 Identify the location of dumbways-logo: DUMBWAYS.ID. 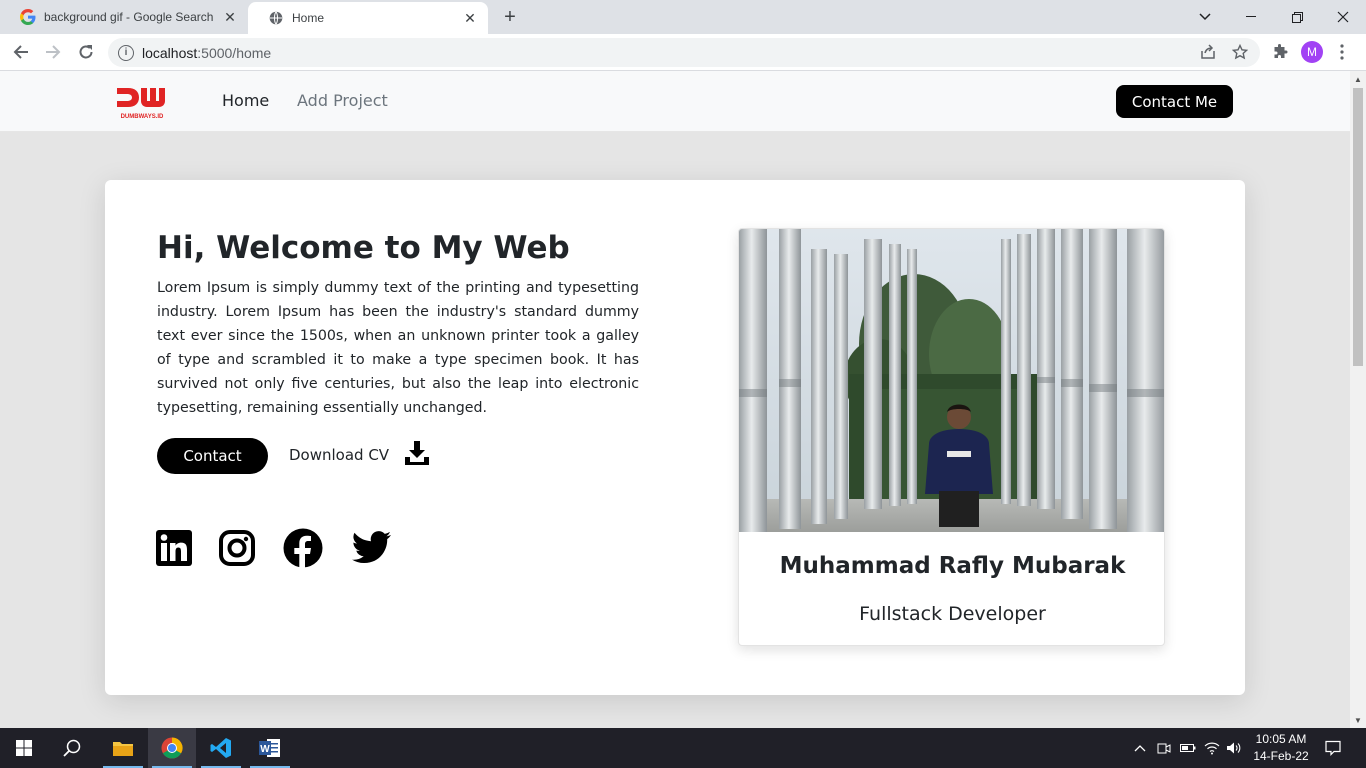
(142, 103).